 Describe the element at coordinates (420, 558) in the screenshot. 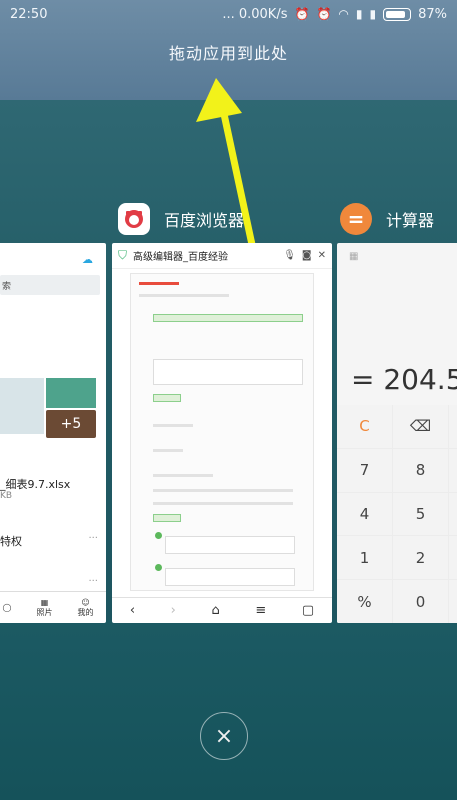

I see `key-2: 2` at that location.